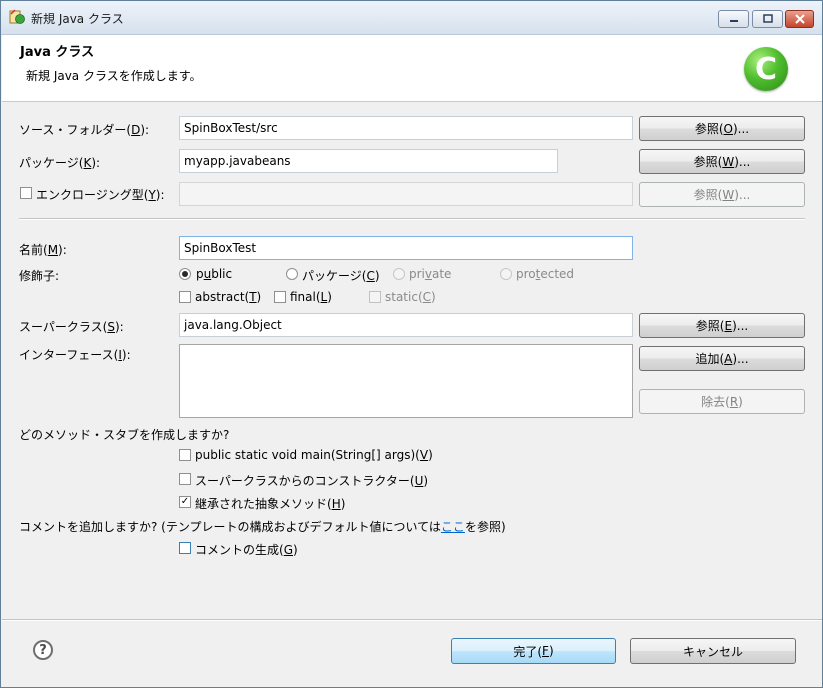 The image size is (823, 688). Describe the element at coordinates (39, 276) in the screenshot. I see `modifiers-label: 修飾子:` at that location.